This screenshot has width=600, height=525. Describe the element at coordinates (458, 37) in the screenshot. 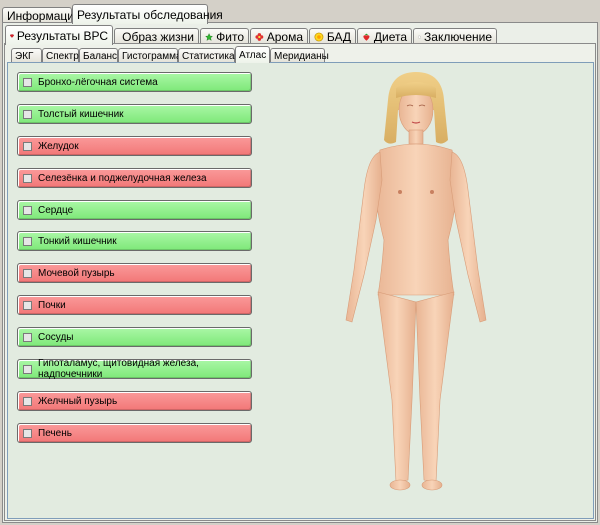

I see `tab-conclusion-label: Заключение` at that location.